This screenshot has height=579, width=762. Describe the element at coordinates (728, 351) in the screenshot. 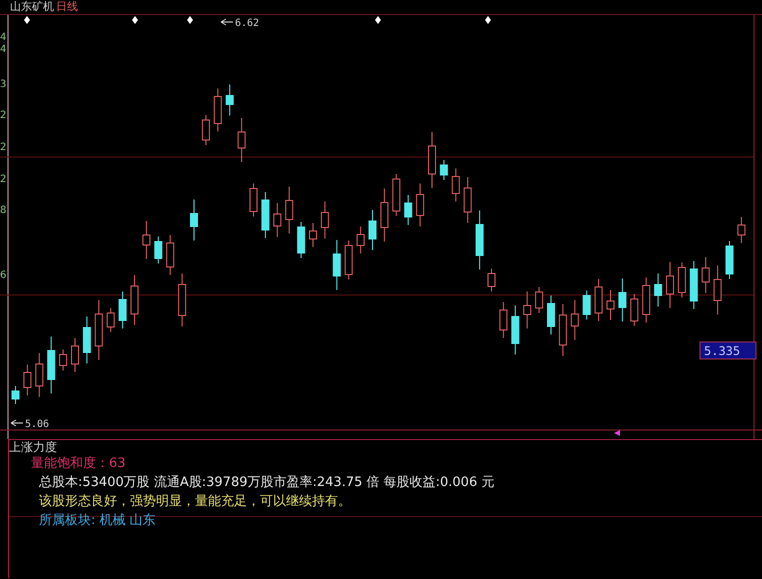

I see `price-tag: 5.335` at that location.